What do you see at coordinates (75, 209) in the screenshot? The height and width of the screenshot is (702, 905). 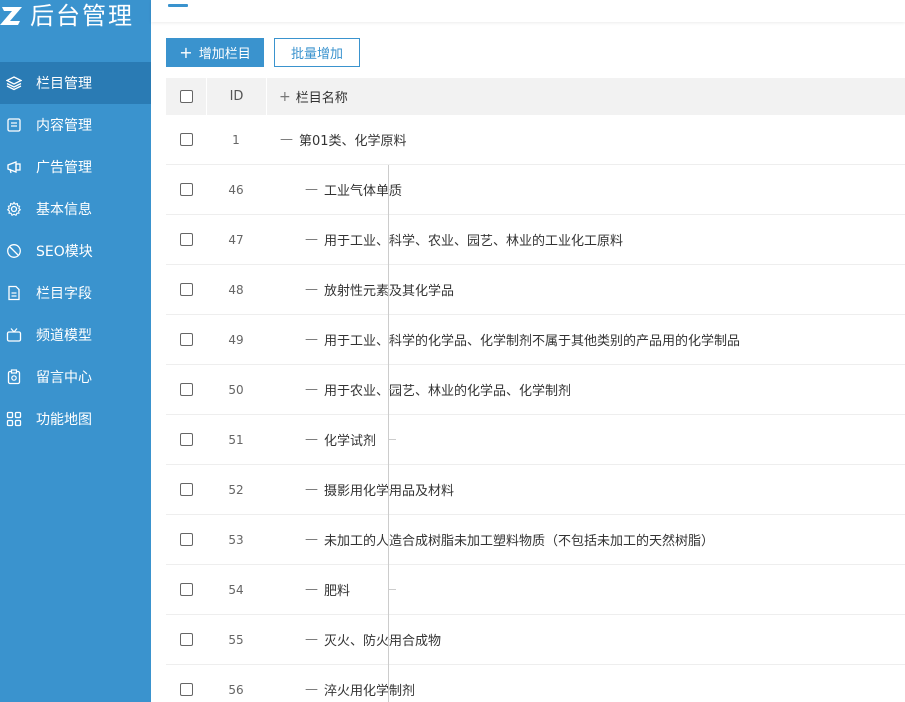 I see `sidebar-item-basic-info: 基本信息` at bounding box center [75, 209].